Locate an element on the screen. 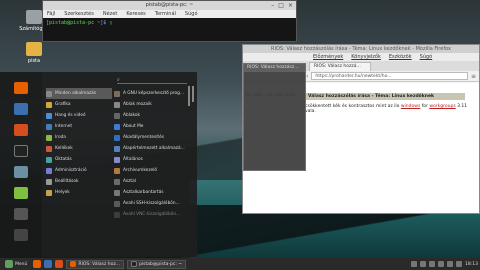 Image resolution: width=480 pixels, height=270 pixels. category-item: Internet is located at coordinates (79, 126).